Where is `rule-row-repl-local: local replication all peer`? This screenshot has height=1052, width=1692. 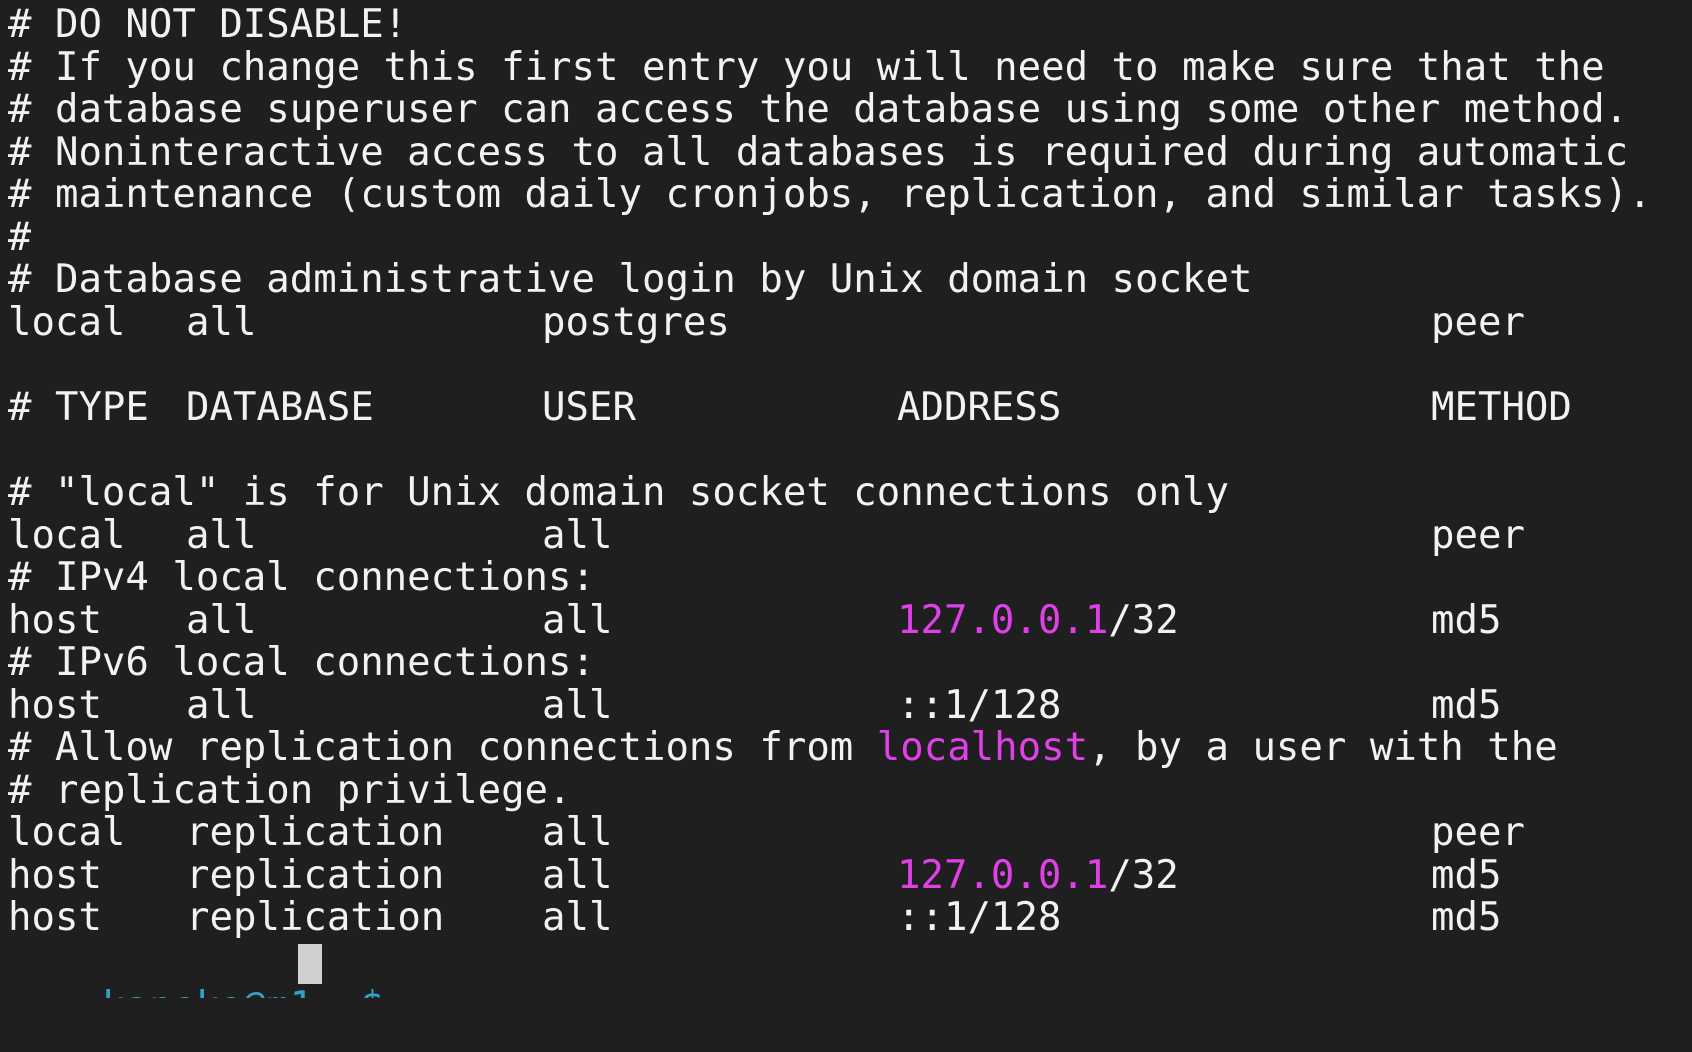
rule-row-repl-local: local replication all peer is located at coordinates (850, 833).